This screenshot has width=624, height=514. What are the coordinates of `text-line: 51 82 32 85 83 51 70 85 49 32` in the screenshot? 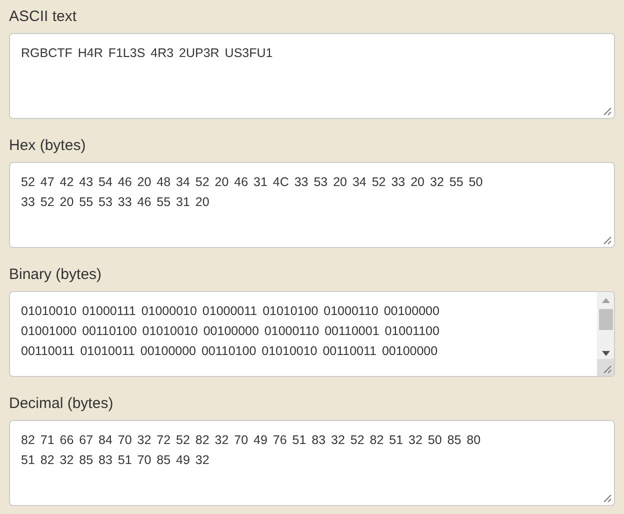 It's located at (115, 460).